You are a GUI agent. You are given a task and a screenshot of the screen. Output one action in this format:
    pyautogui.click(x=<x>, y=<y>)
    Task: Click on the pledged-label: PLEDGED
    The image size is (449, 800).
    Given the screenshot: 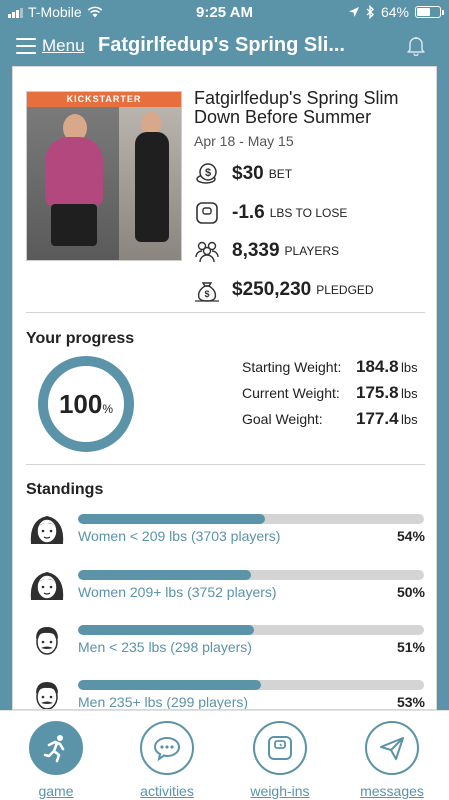 What is the action you would take?
    pyautogui.click(x=345, y=290)
    